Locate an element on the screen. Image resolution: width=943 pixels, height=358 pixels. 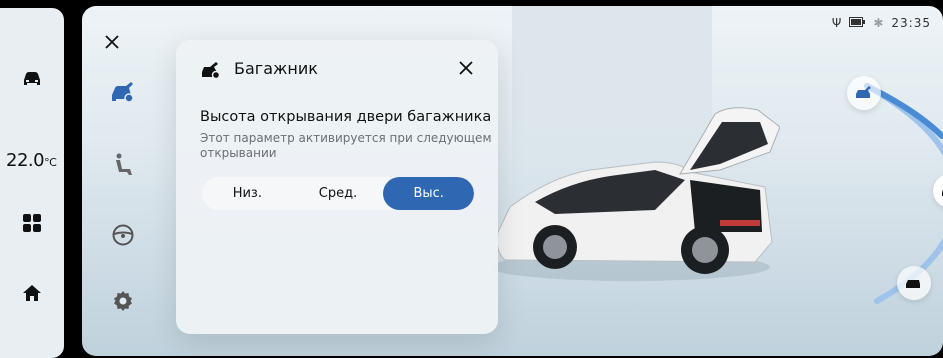
usb-icon: Ψ is located at coordinates (836, 23).